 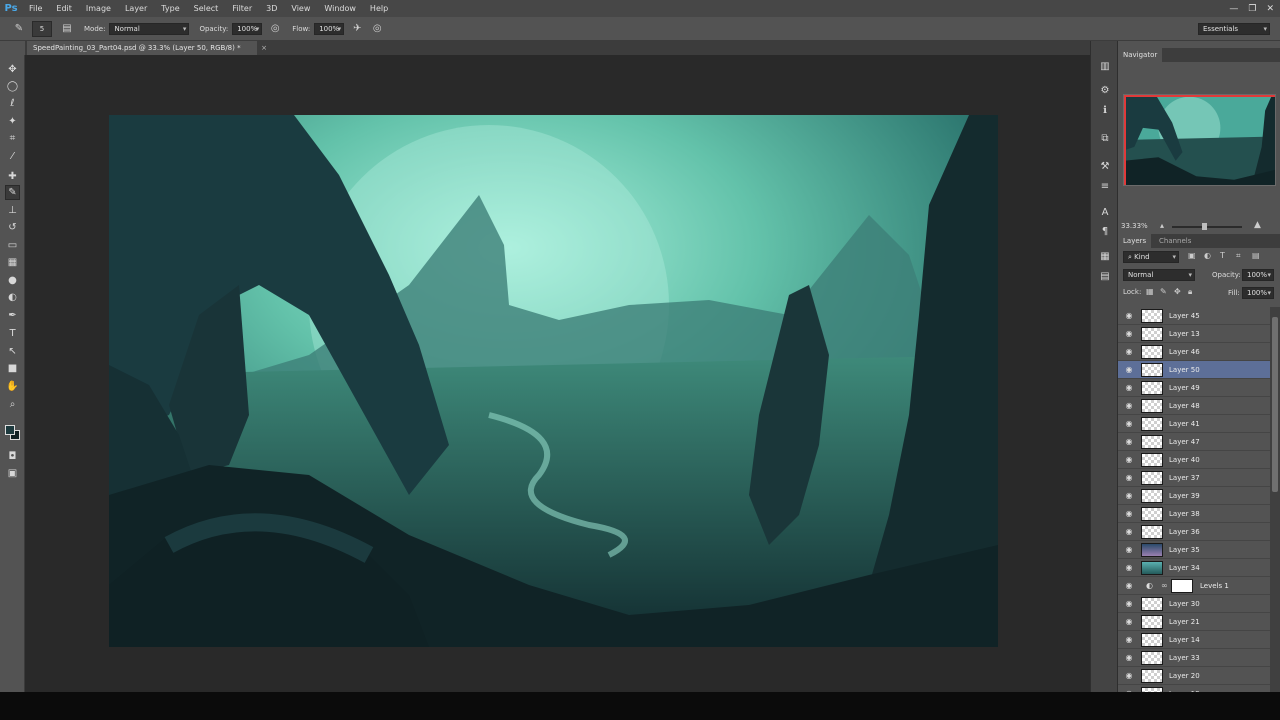 I want to click on layer-row: ◉ Layer 49, so click(x=1194, y=388).